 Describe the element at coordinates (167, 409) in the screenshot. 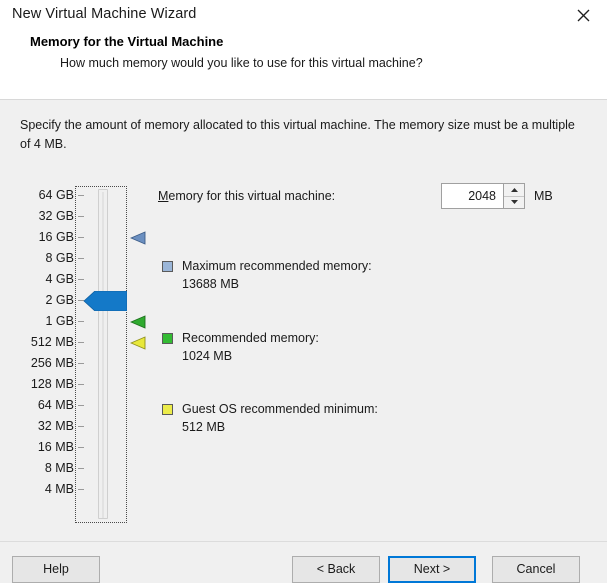

I see `yellow-swatch-icon` at that location.